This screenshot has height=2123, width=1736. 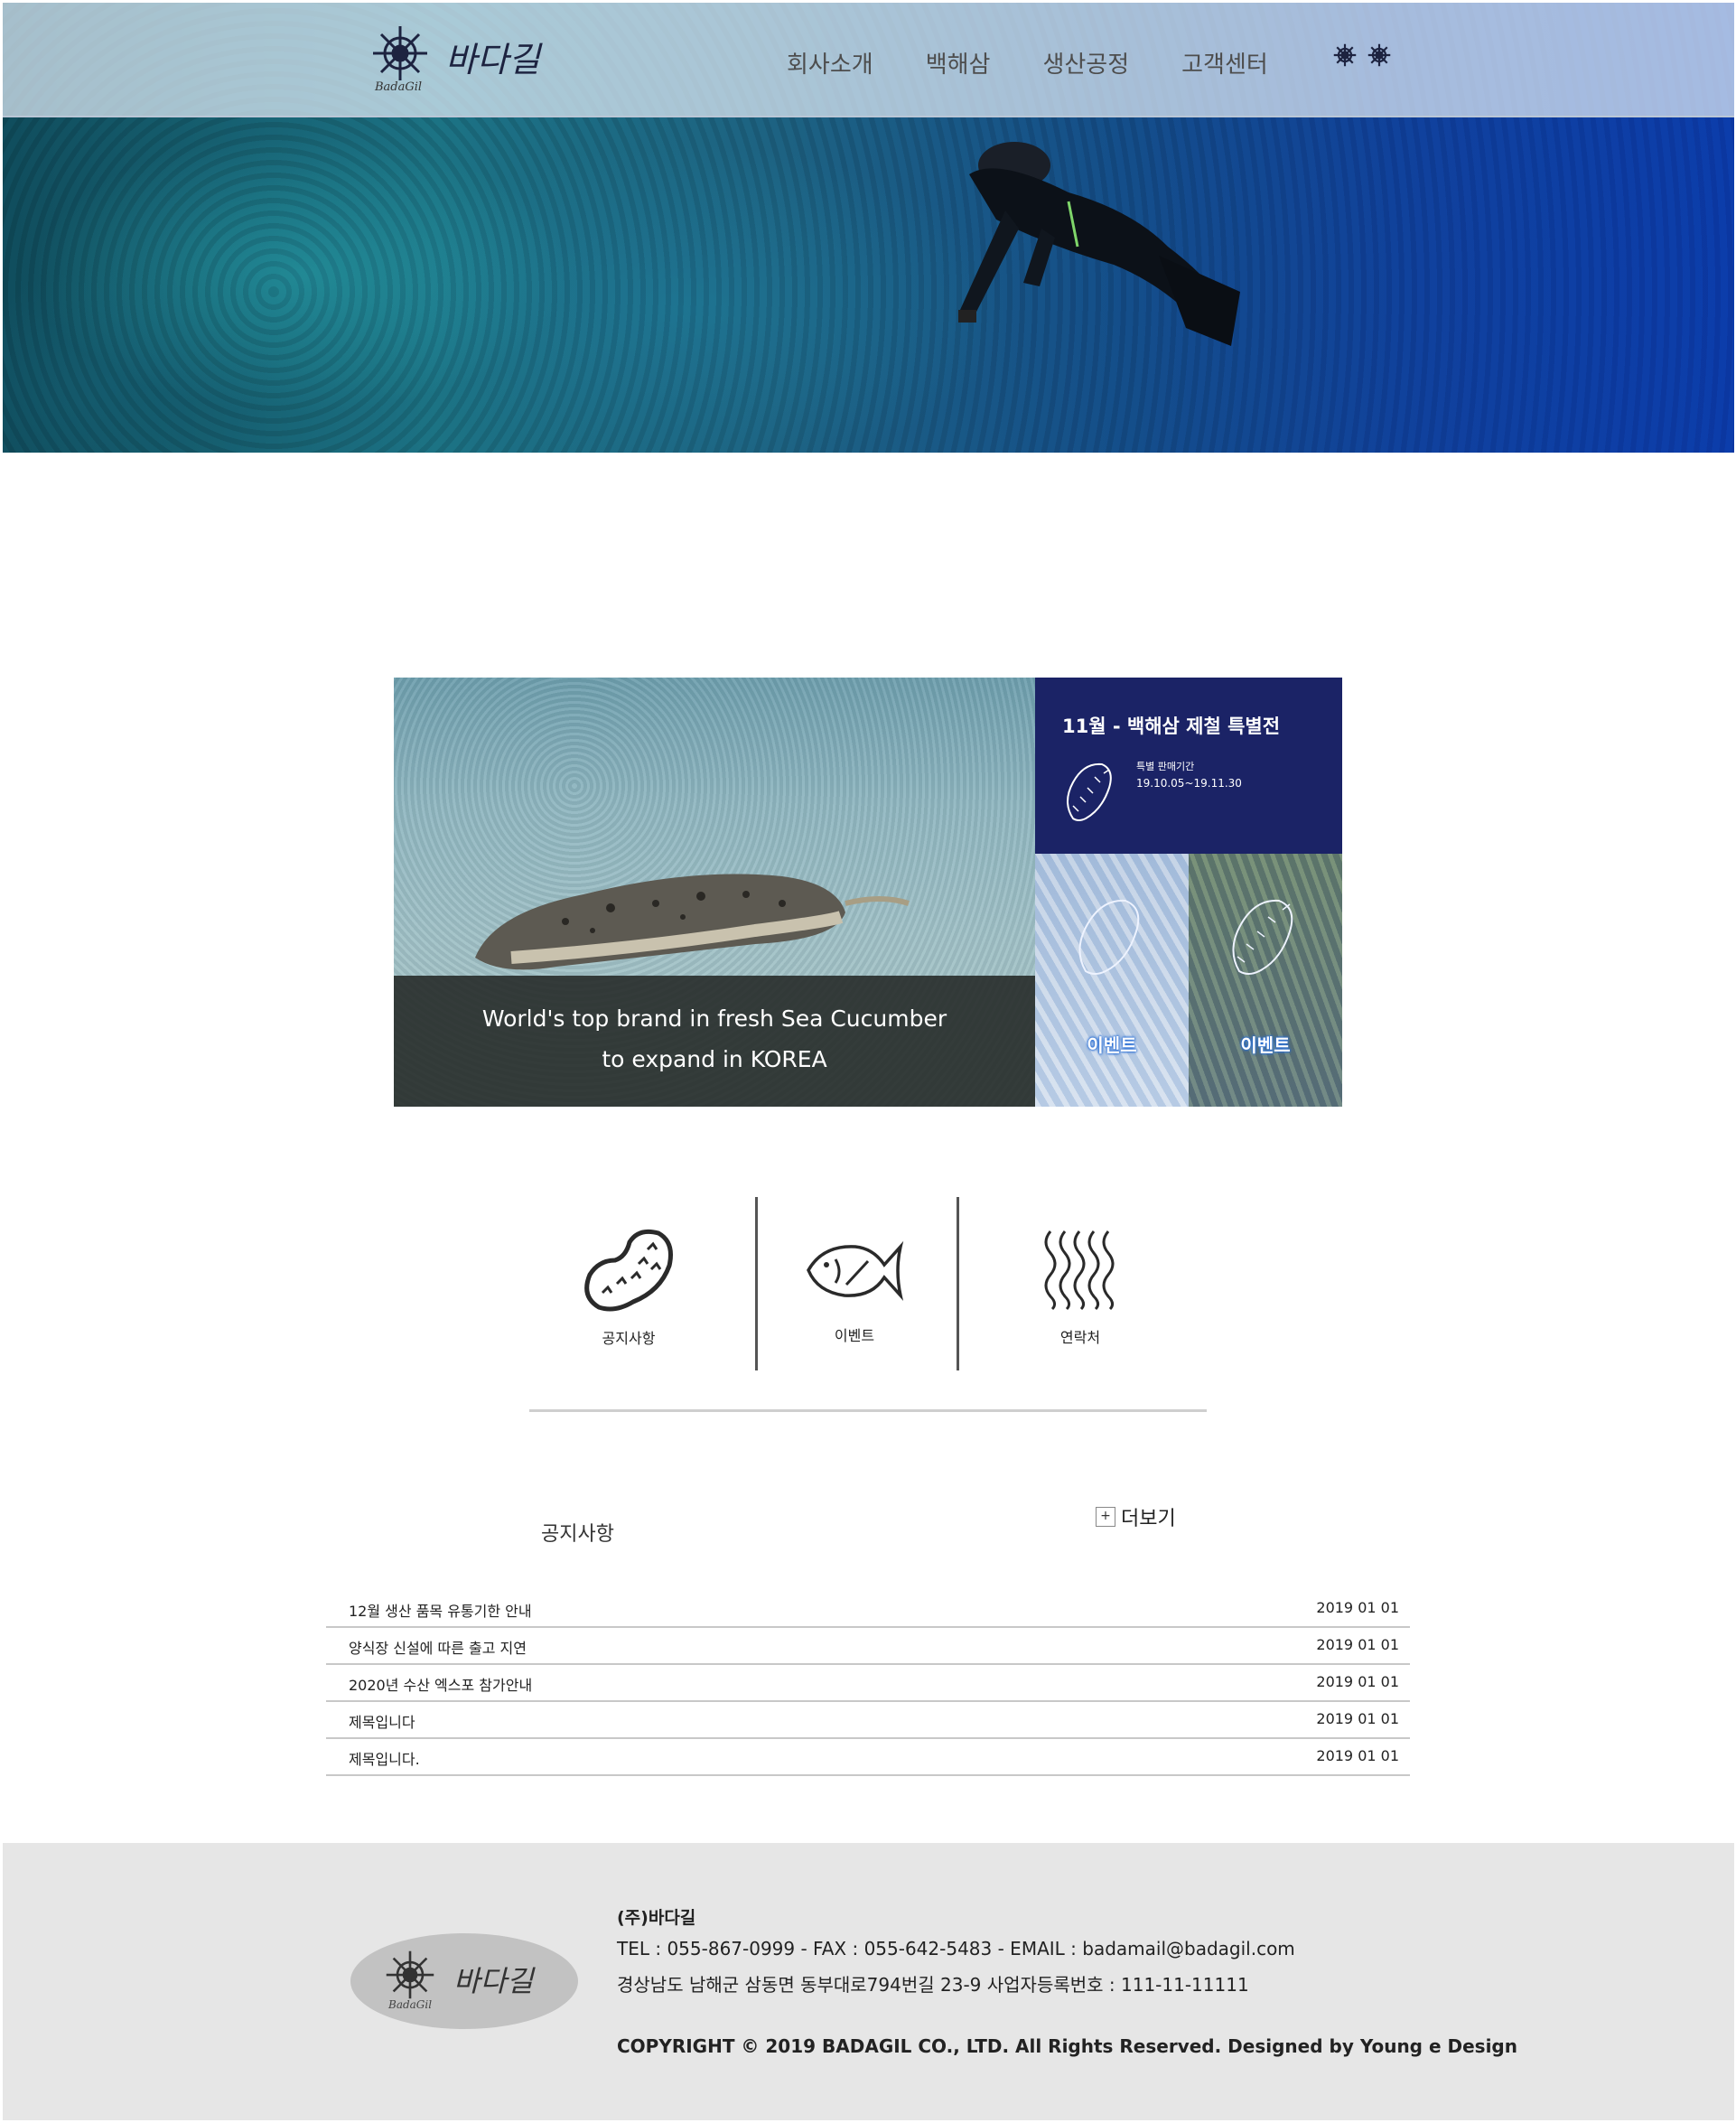 What do you see at coordinates (1171, 726) in the screenshot?
I see `special-sale-title: 11월 - 백해삼 제철 특별전` at bounding box center [1171, 726].